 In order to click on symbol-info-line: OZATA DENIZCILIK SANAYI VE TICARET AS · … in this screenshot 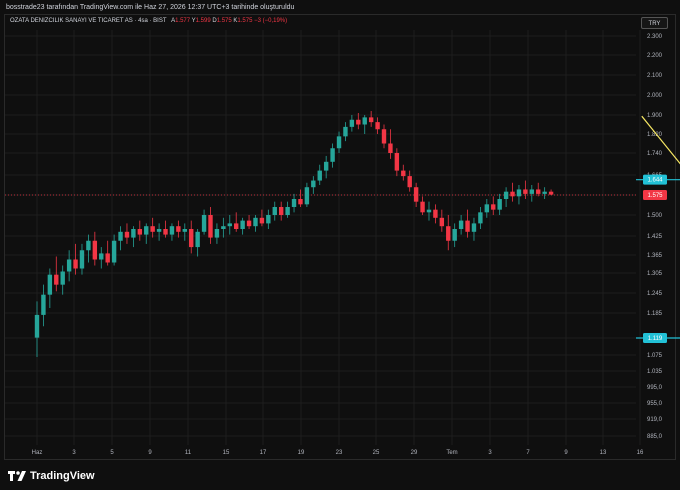, I will do `click(148, 21)`.